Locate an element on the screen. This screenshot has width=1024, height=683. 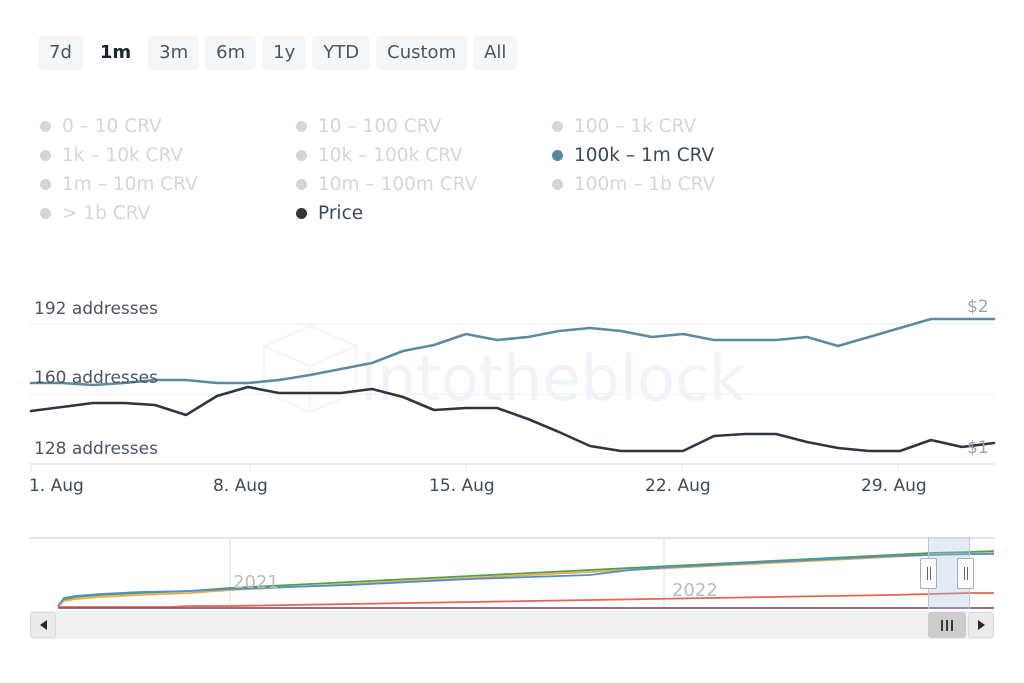
range-button-all: All is located at coordinates (495, 53).